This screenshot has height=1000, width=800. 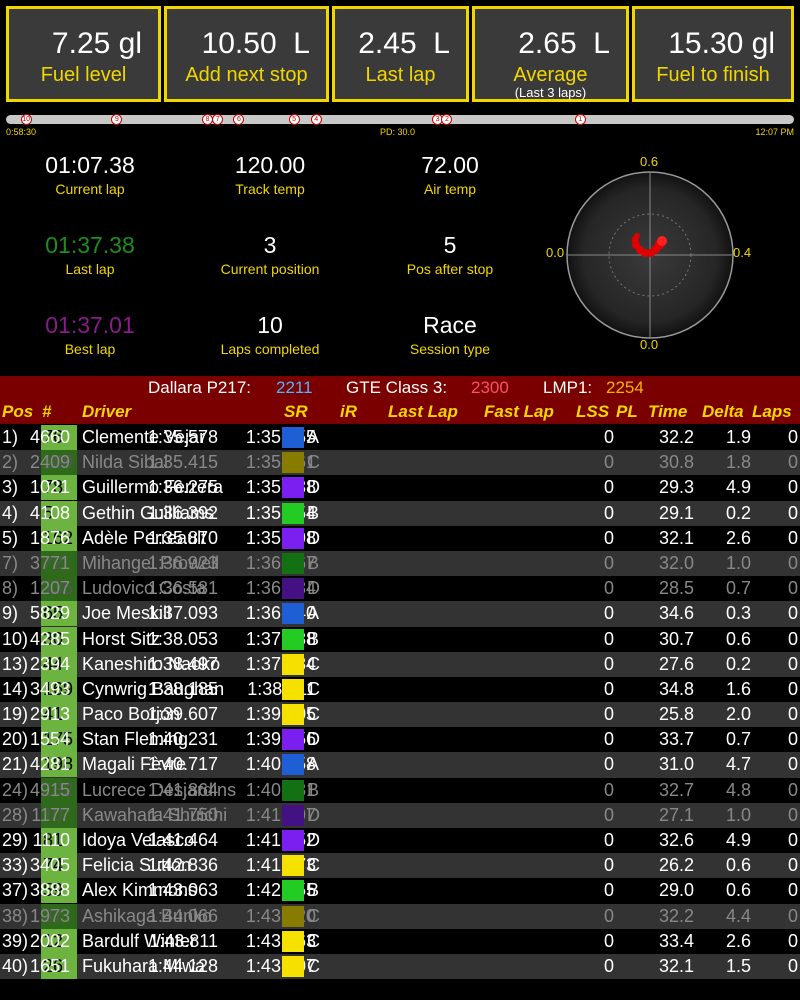 I want to click on best-lap-label: Best lap, so click(x=90, y=349).